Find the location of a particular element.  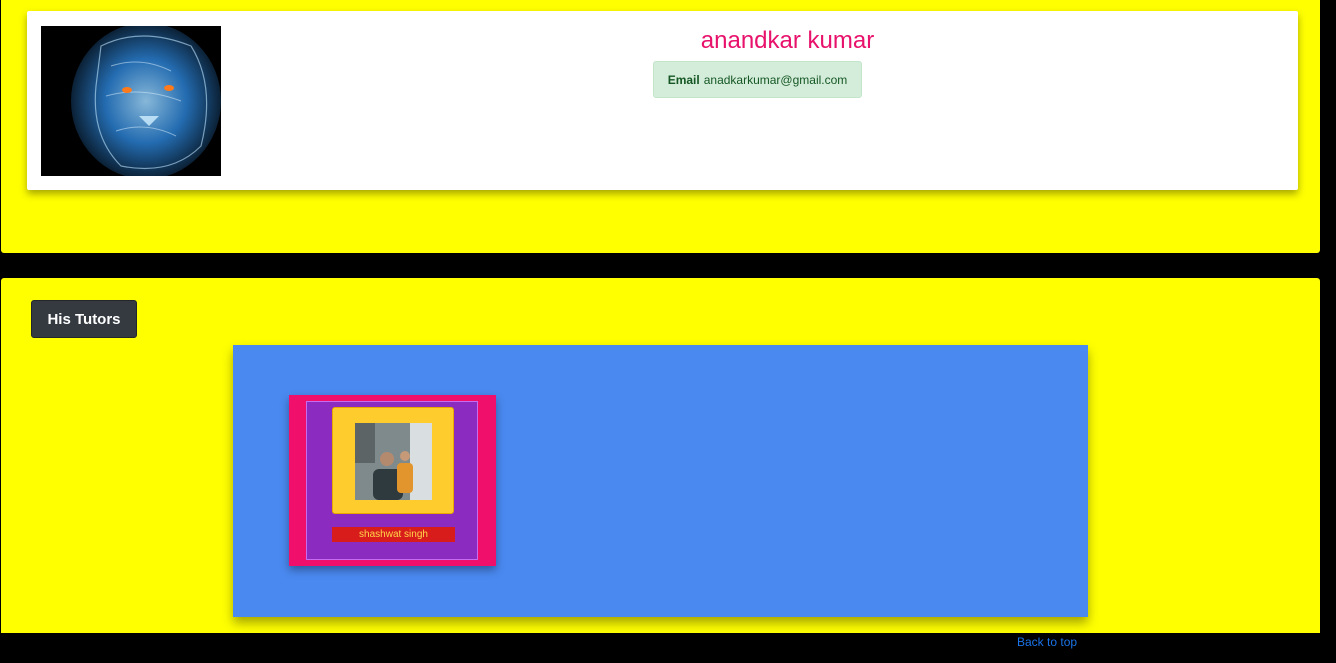

back-to-top-link: Back to top is located at coordinates (1047, 642).